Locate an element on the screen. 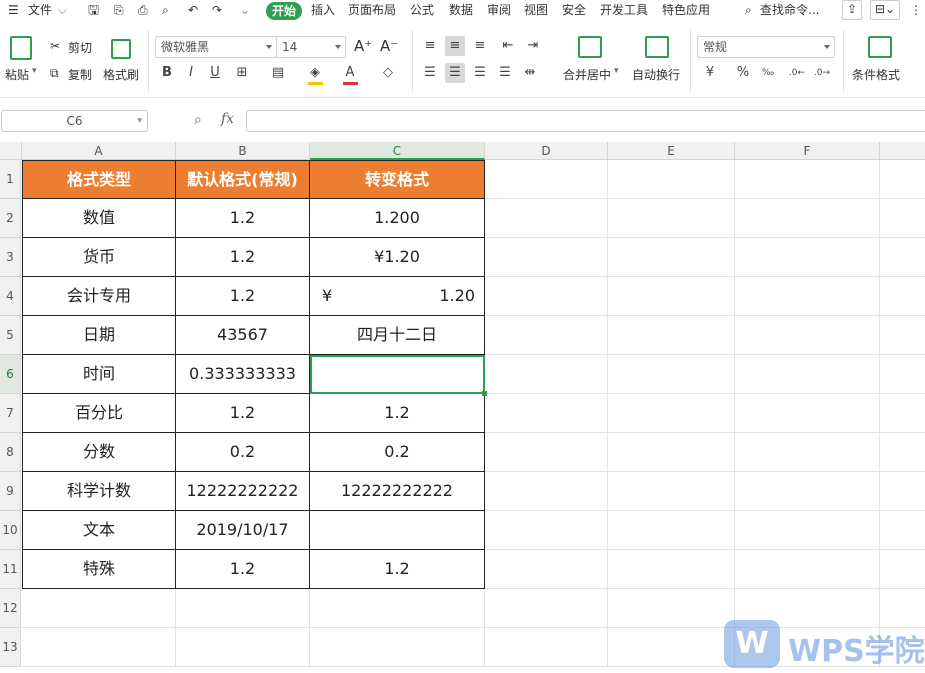  tab-features: 特色应用 is located at coordinates (686, 10).